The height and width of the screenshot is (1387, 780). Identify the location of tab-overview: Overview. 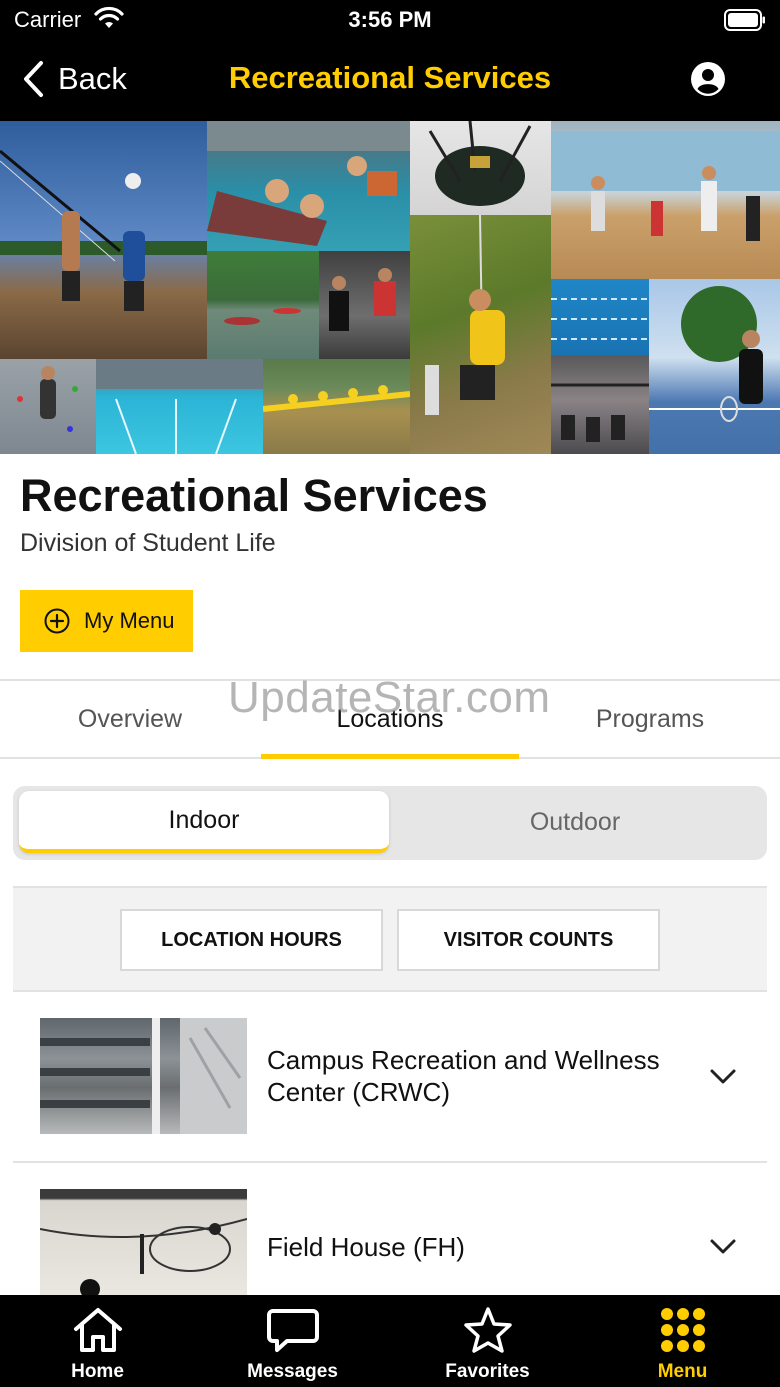
(130, 719).